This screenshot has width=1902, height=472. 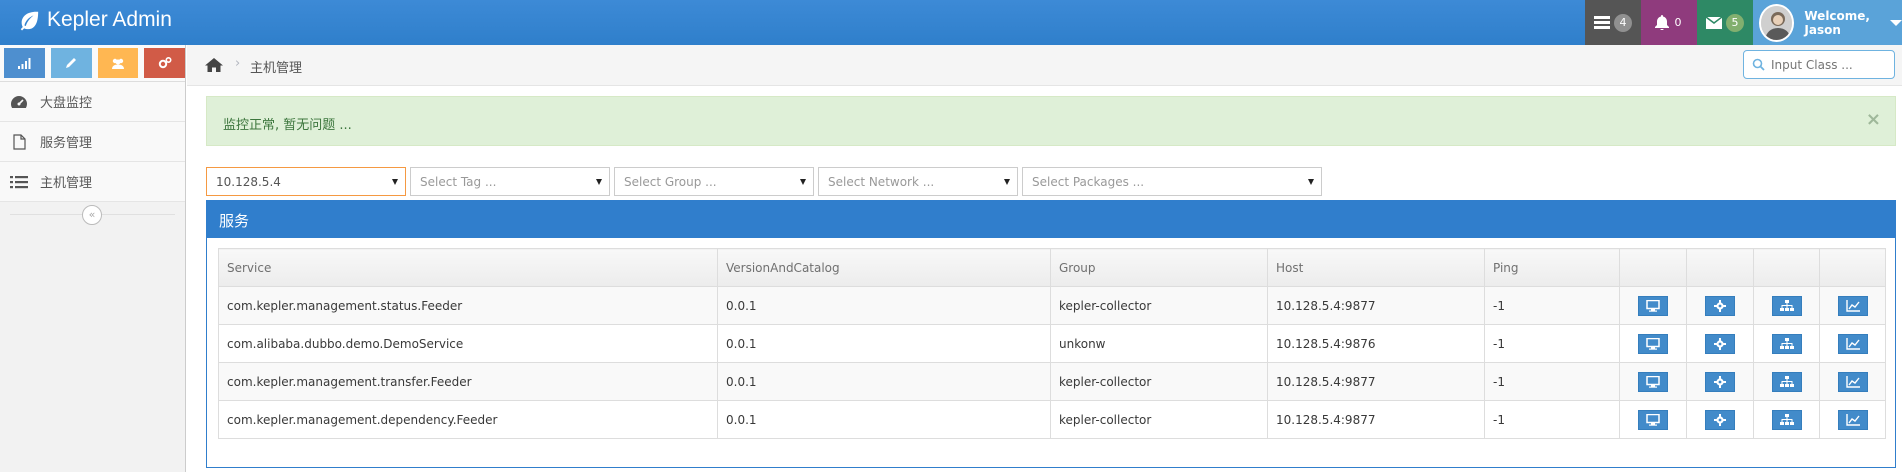 I want to click on avatar, so click(x=1777, y=22).